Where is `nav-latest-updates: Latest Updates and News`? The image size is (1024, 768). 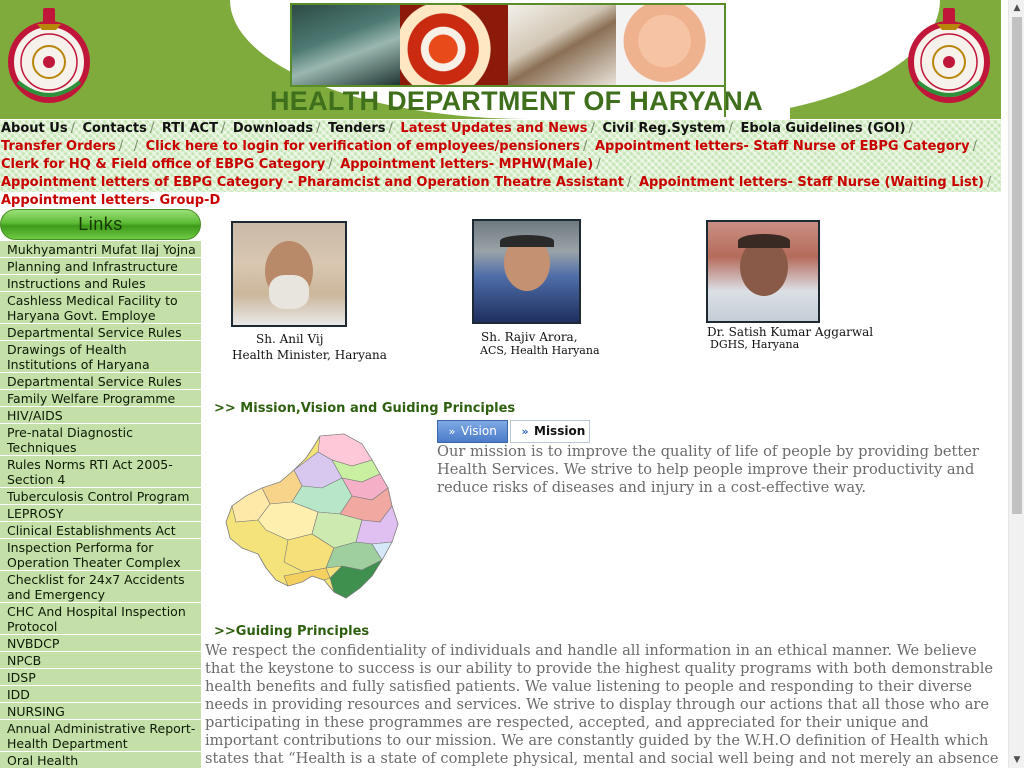 nav-latest-updates: Latest Updates and News is located at coordinates (493, 128).